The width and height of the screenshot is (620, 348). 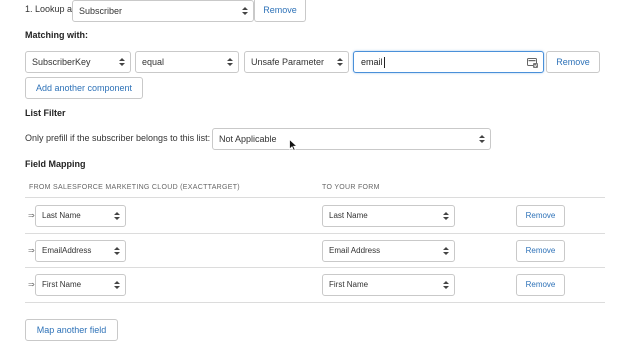 I want to click on list-filter-select: Not Applicable, so click(x=351, y=139).